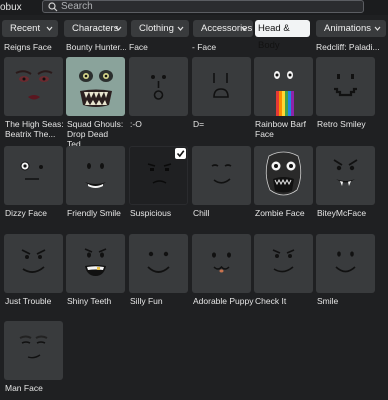 Image resolution: width=388 pixels, height=400 pixels. Describe the element at coordinates (328, 301) in the screenshot. I see `item-name: Smile` at that location.